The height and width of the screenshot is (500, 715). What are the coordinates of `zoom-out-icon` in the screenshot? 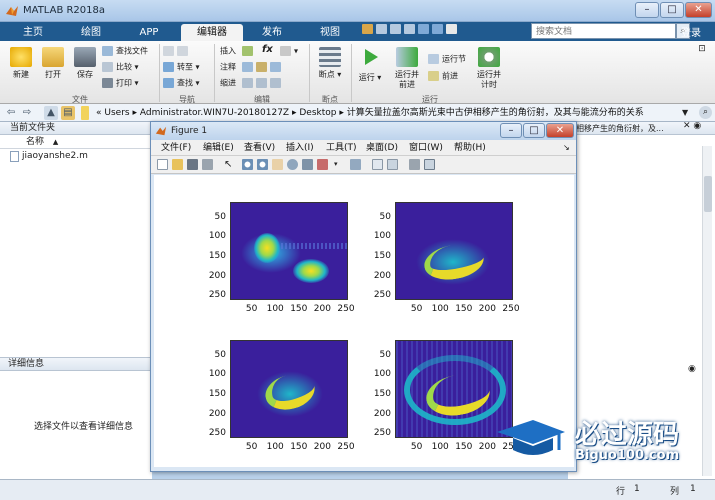 It's located at (262, 164).